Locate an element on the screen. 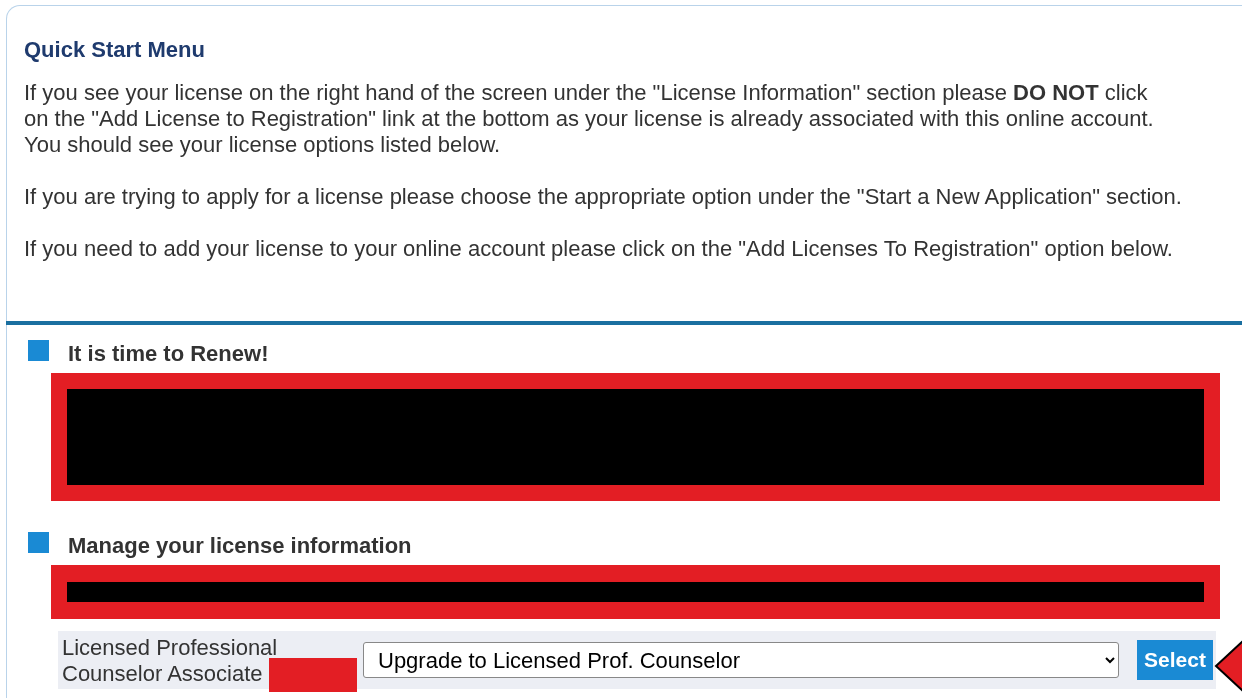 The height and width of the screenshot is (698, 1242). section-title: Manage your license information is located at coordinates (240, 545).